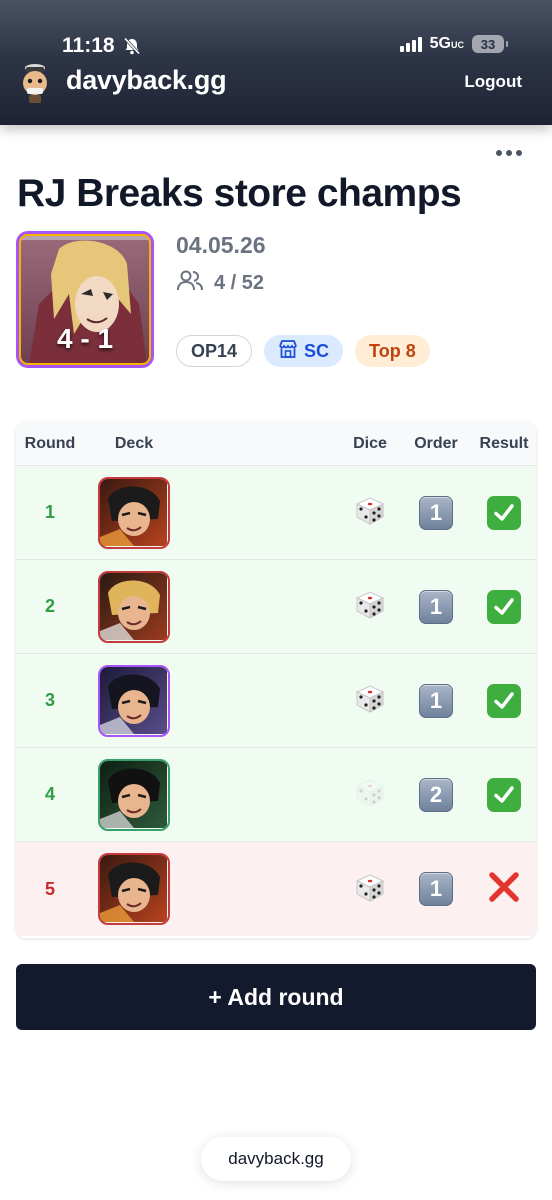 The height and width of the screenshot is (1200, 552). I want to click on table-row: 31, so click(276, 701).